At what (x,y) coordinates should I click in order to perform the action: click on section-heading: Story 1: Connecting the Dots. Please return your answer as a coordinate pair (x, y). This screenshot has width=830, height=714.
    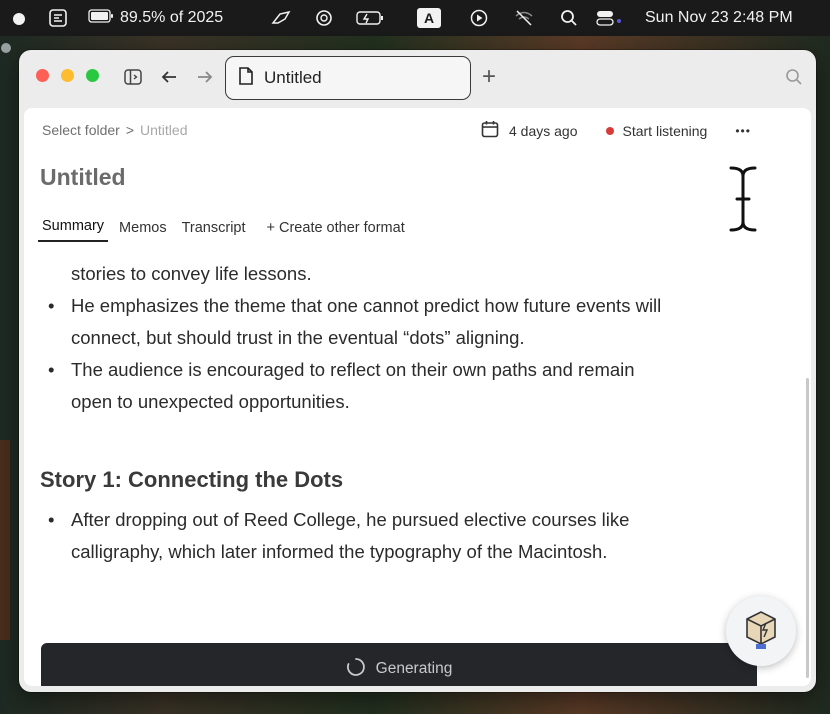
    Looking at the image, I should click on (192, 479).